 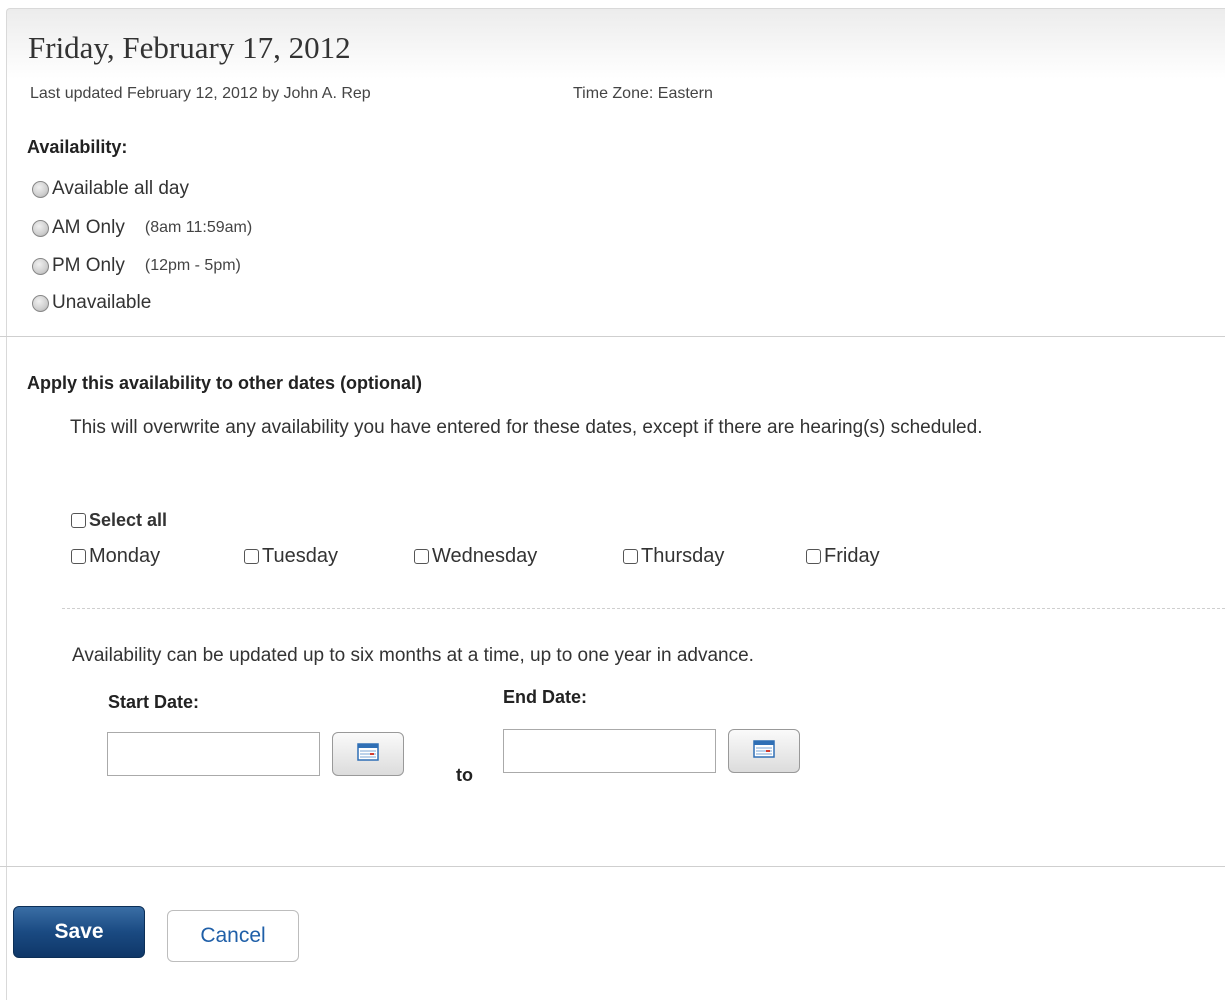 What do you see at coordinates (102, 302) in the screenshot?
I see `radio-label: Unavailable` at bounding box center [102, 302].